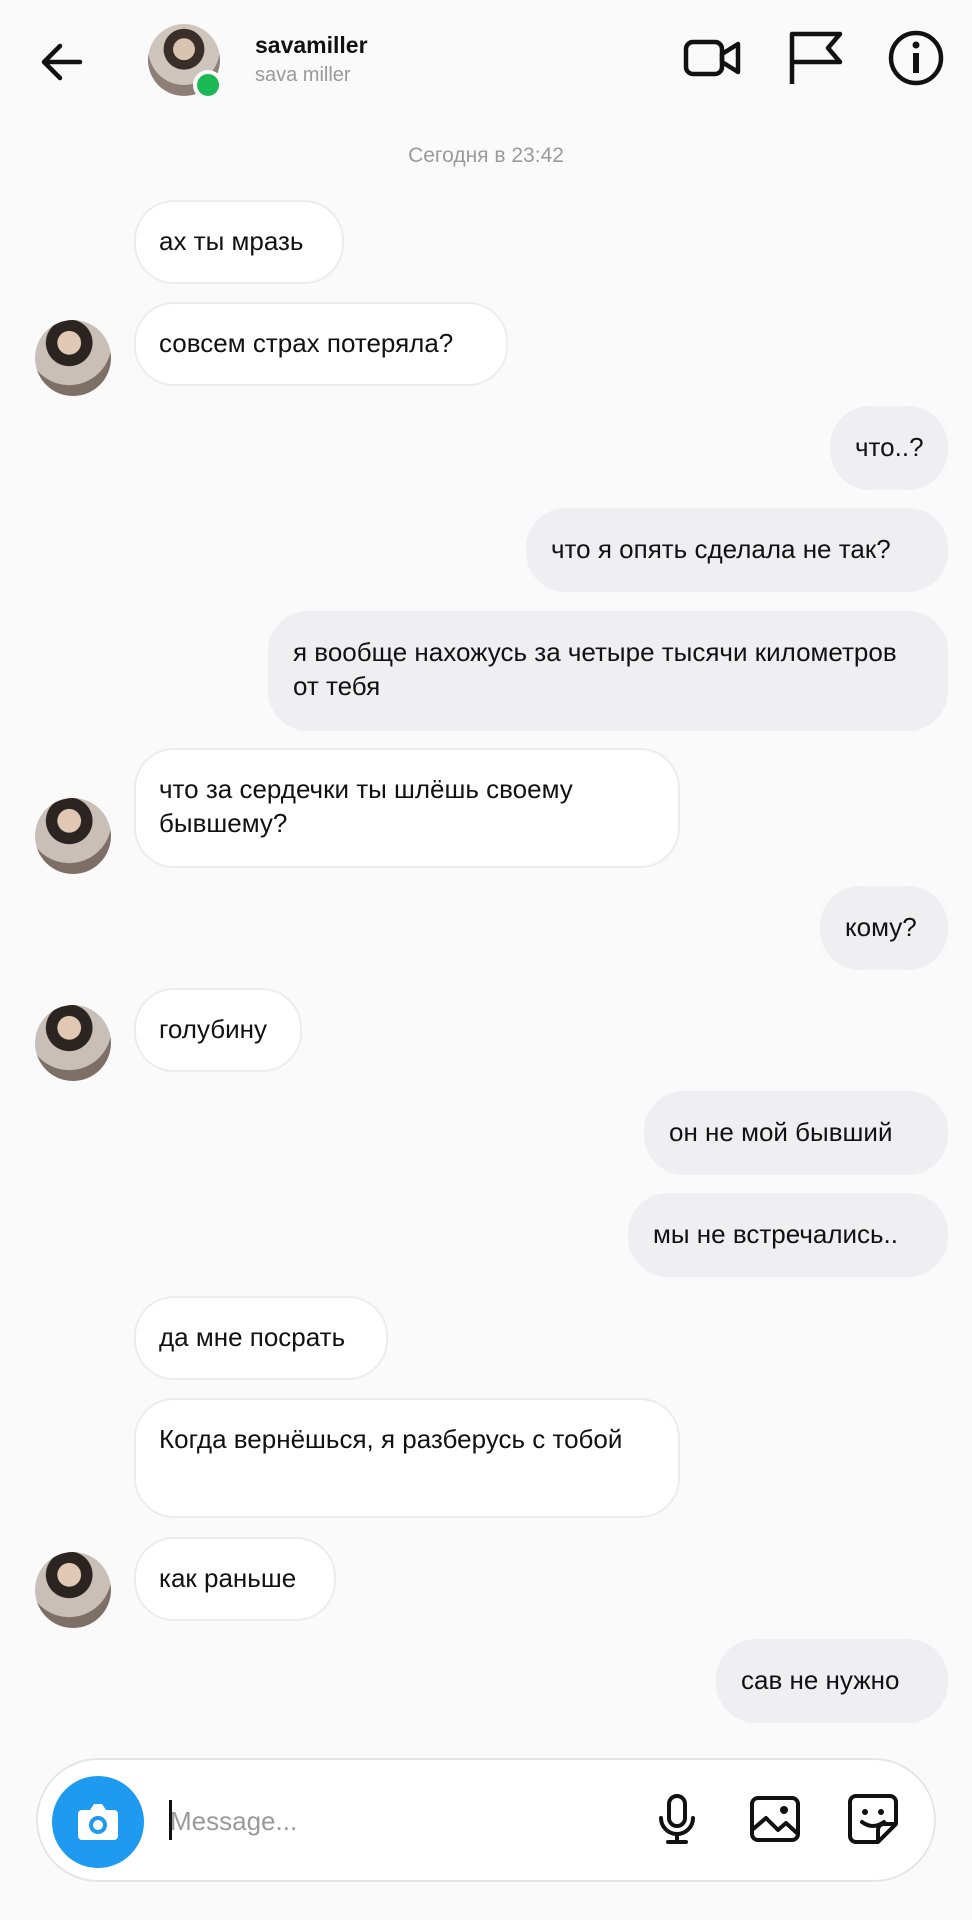  What do you see at coordinates (208, 85) in the screenshot?
I see `online-indicator` at bounding box center [208, 85].